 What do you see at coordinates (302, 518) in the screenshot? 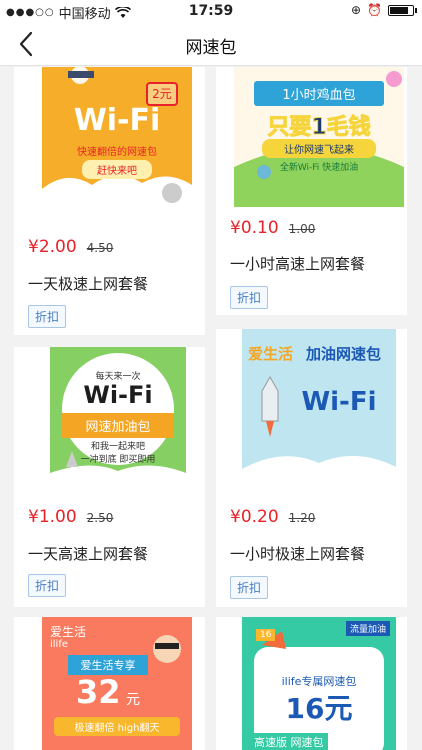
I see `original-price: 1.20` at bounding box center [302, 518].